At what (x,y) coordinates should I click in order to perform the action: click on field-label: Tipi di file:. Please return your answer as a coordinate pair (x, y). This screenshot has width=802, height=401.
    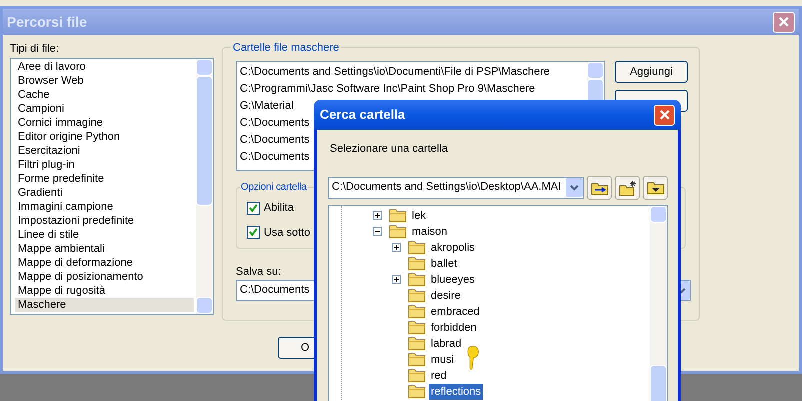
    Looking at the image, I should click on (35, 49).